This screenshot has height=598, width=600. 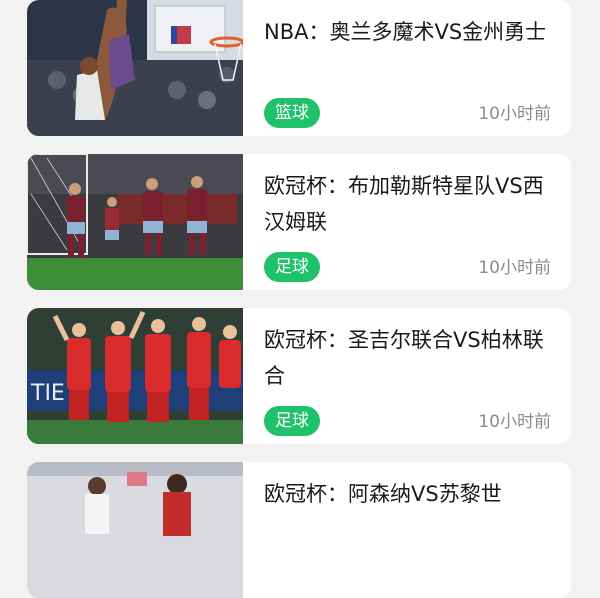 I want to click on basketball-photo-icon, so click(x=135, y=68).